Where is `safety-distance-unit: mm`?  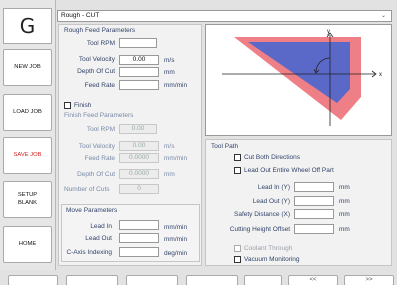 safety-distance-unit: mm is located at coordinates (344, 214).